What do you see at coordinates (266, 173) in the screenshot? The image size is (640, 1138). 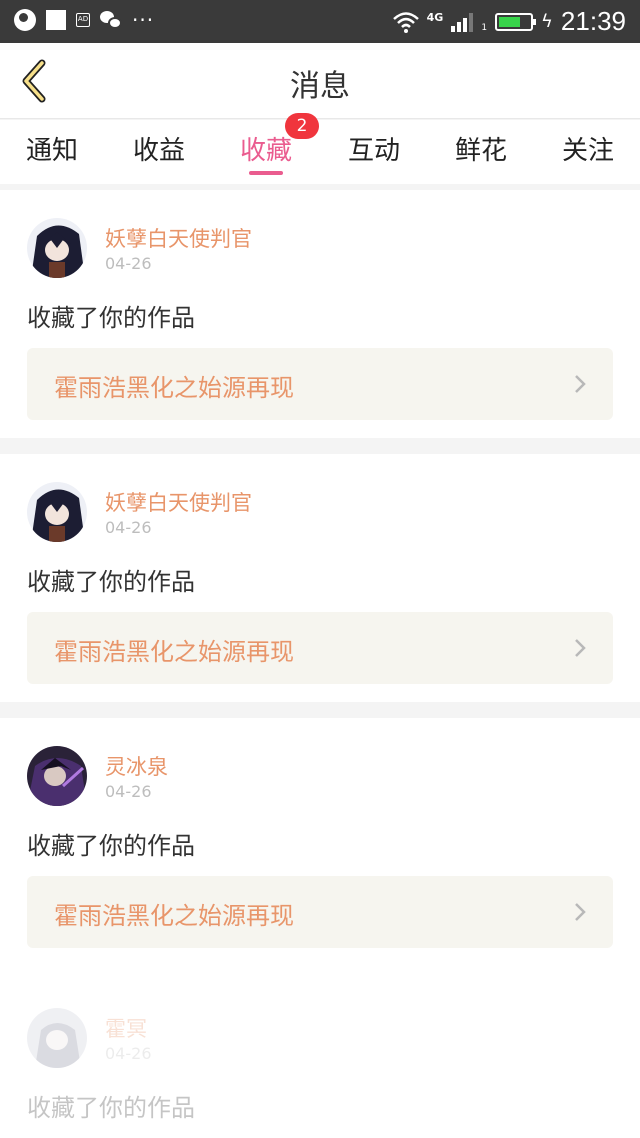 I see `active-tab-indicator` at bounding box center [266, 173].